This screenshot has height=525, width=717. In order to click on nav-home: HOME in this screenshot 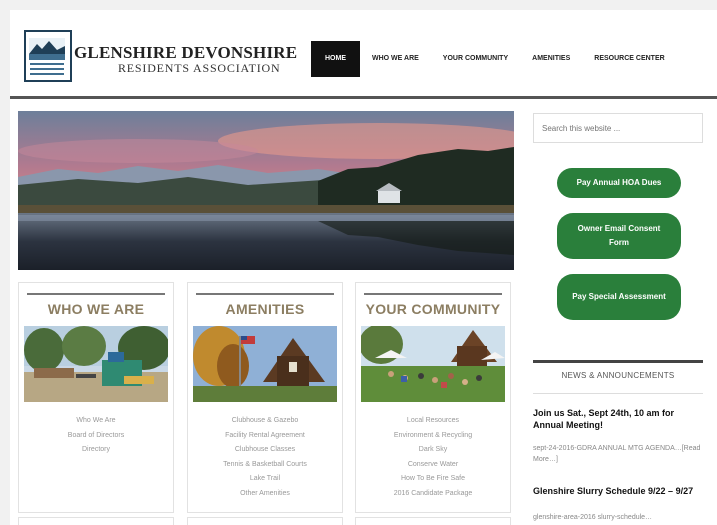, I will do `click(335, 59)`.